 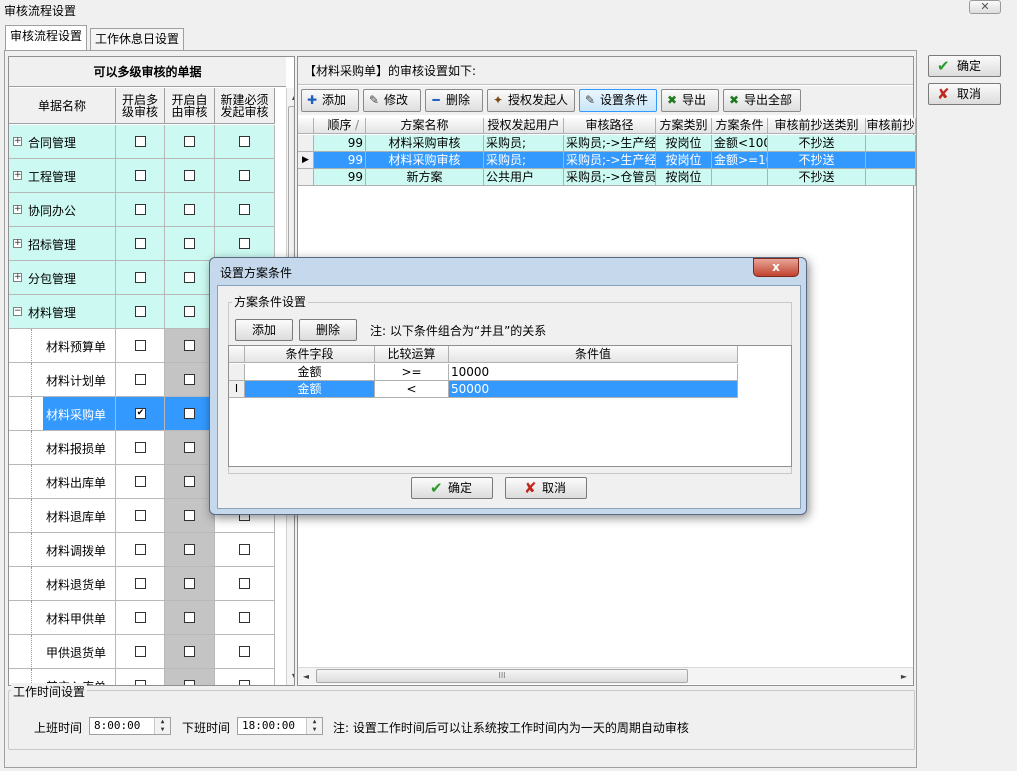 I want to click on tree-row-1: + 工程管理, so click(x=62, y=176).